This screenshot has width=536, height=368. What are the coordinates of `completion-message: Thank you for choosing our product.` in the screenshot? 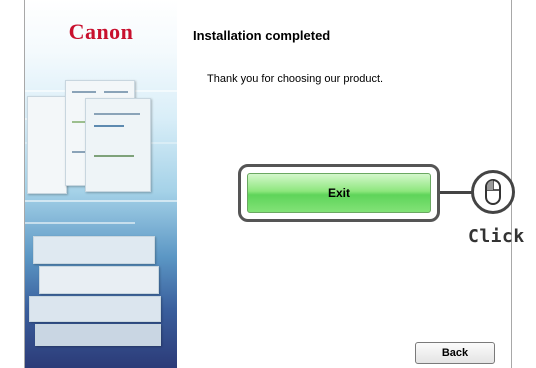 It's located at (295, 79).